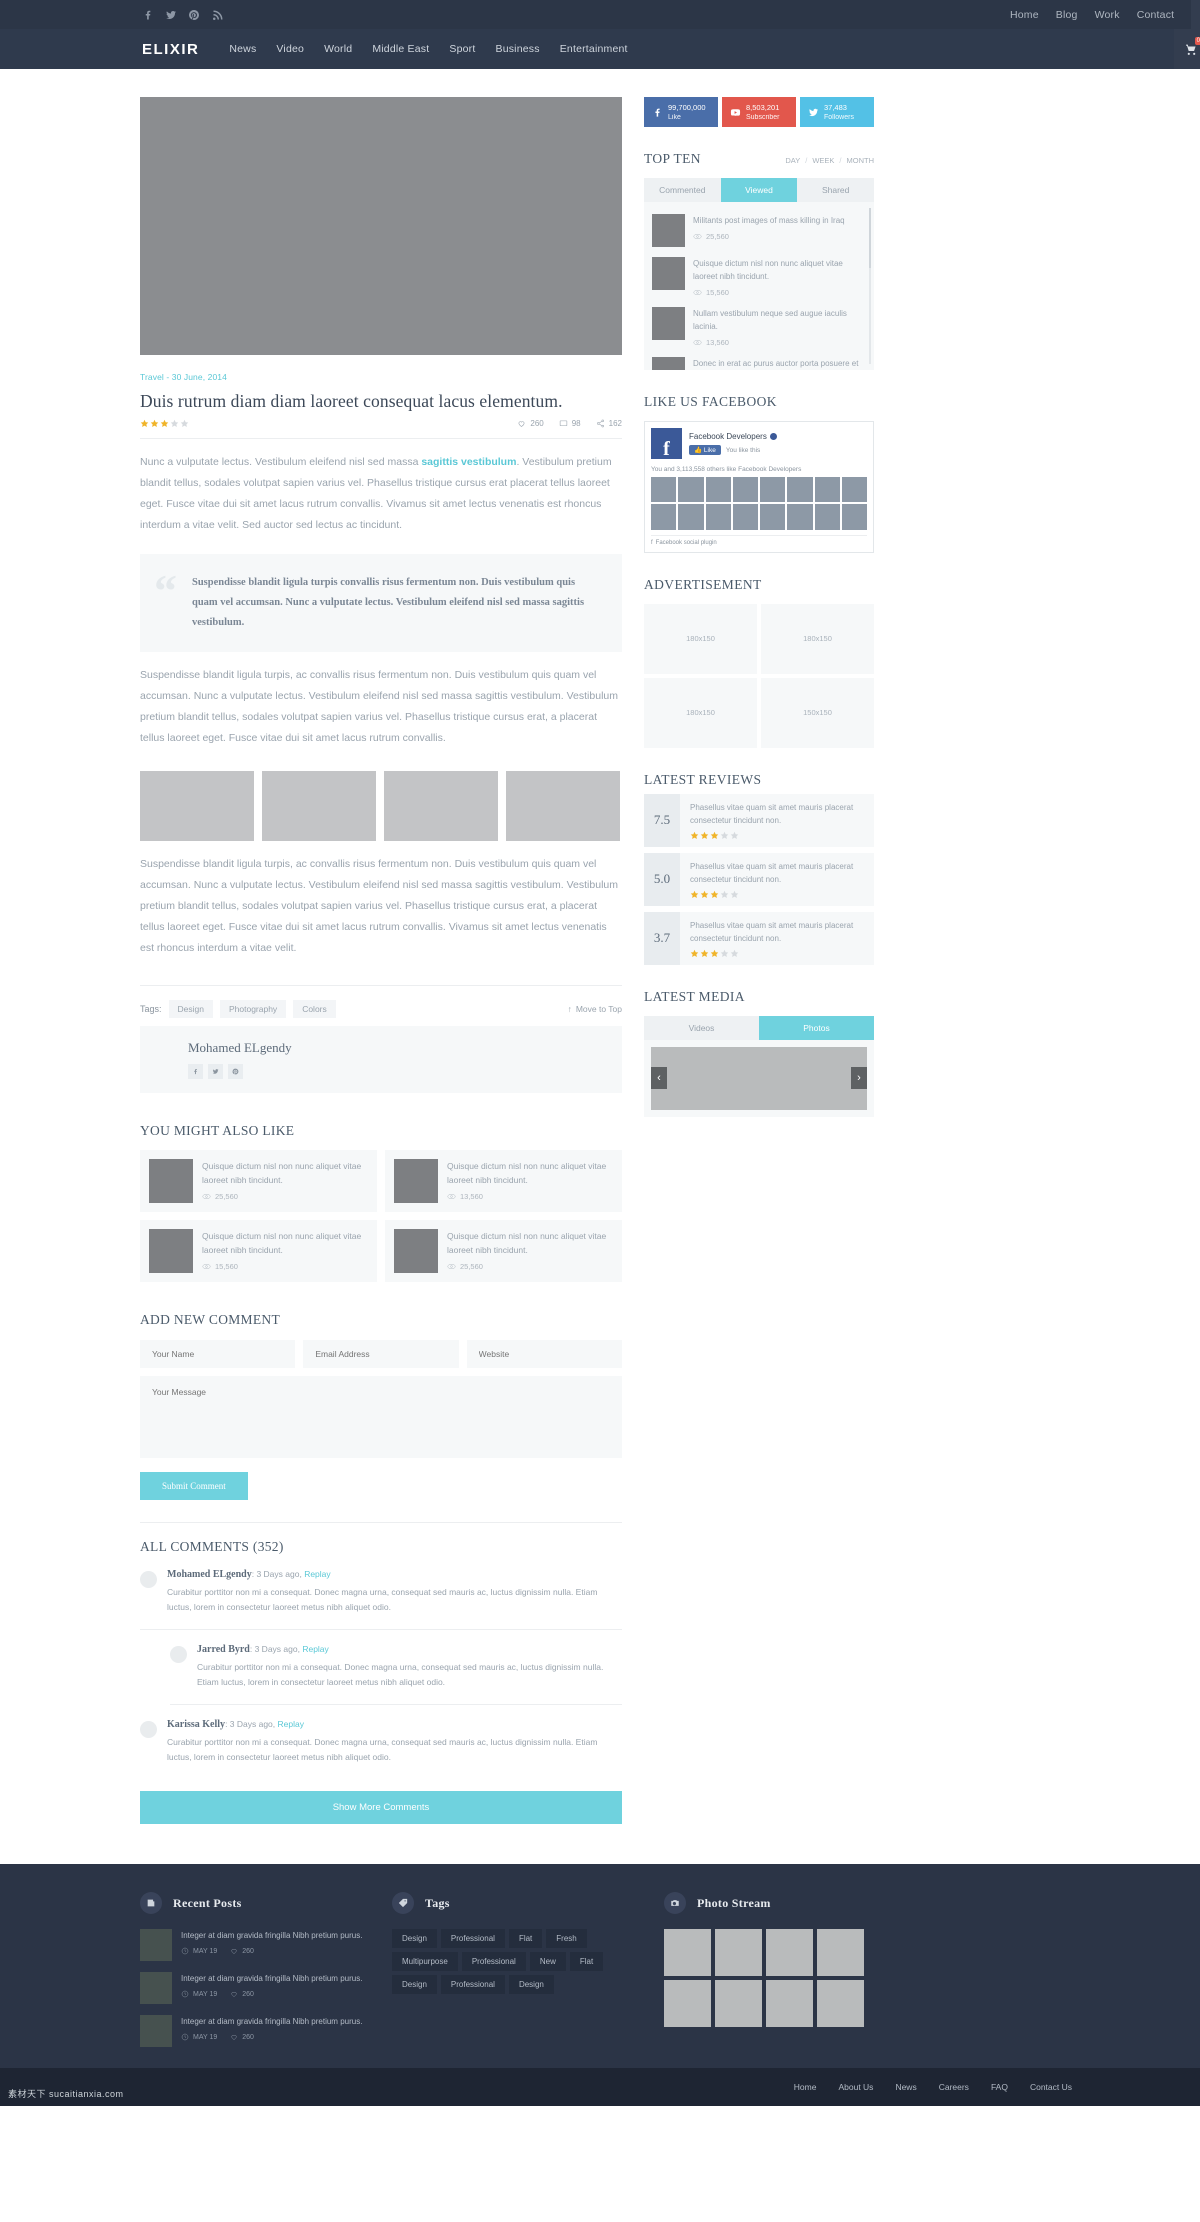 The image size is (1200, 2222). What do you see at coordinates (1156, 15) in the screenshot?
I see `topbar-link-contact: Contact` at bounding box center [1156, 15].